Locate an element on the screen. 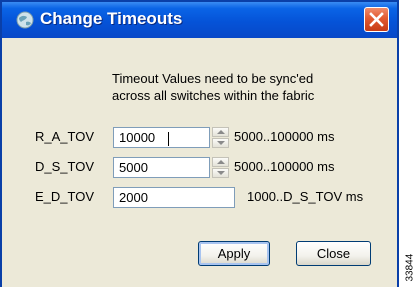 The height and width of the screenshot is (287, 419). e-d-tov-input is located at coordinates (174, 197).